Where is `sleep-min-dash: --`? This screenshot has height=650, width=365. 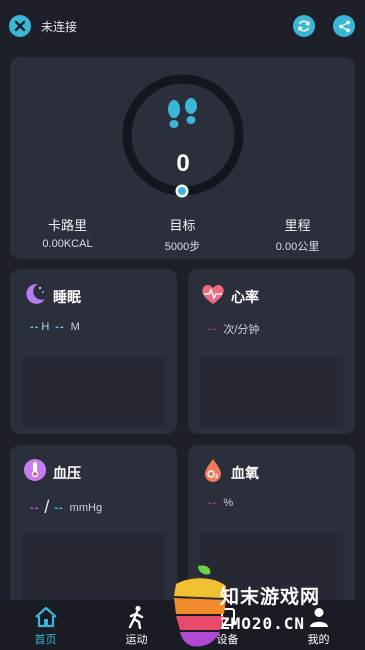 sleep-min-dash: -- is located at coordinates (60, 327).